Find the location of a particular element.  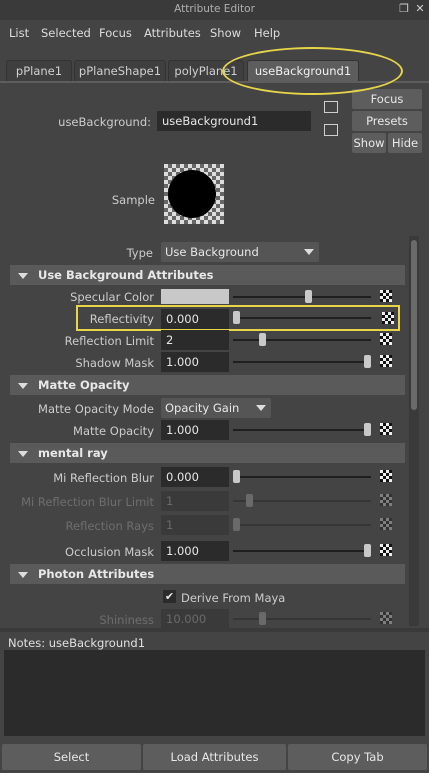

section-use-background: Use Background Attributes is located at coordinates (207, 275).